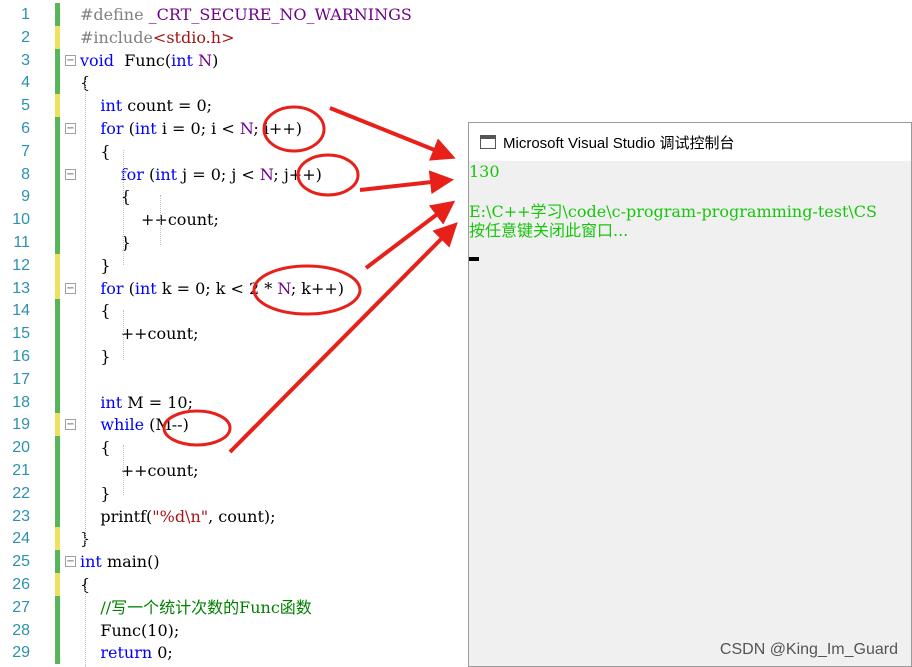 This screenshot has width=912, height=667. What do you see at coordinates (197, 428) in the screenshot?
I see `highlight-circle-m` at bounding box center [197, 428].